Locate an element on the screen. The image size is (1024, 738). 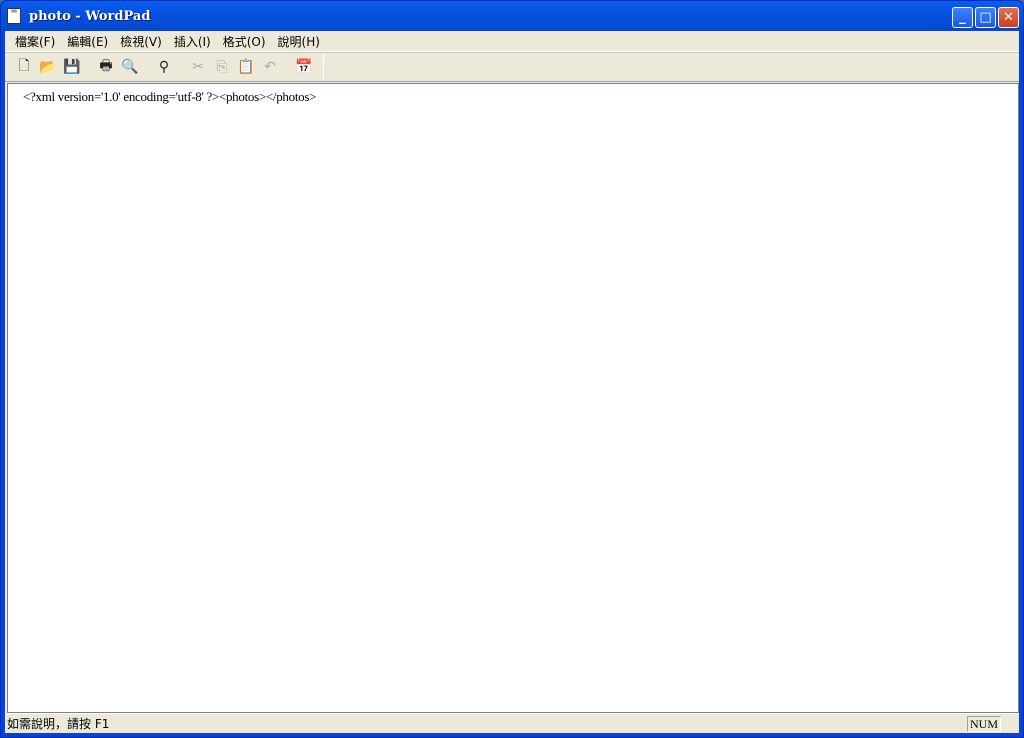
save-button: 💾 is located at coordinates (72, 67).